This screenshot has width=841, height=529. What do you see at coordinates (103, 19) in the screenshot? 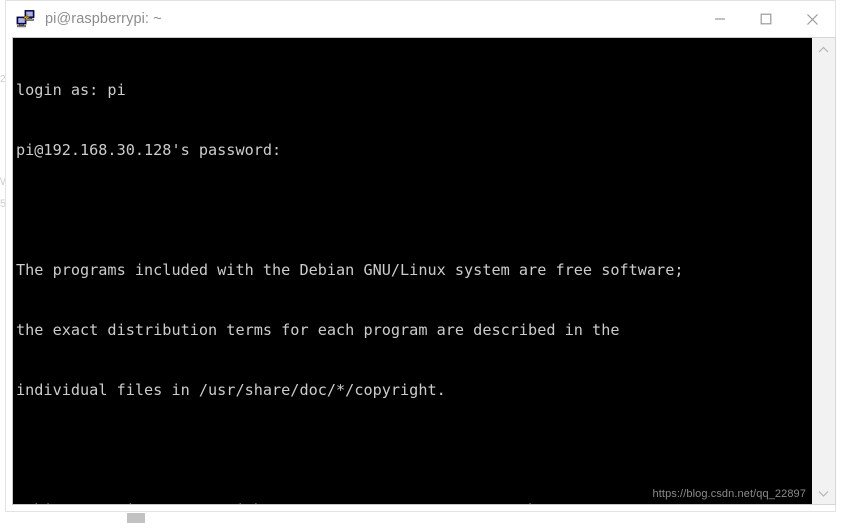
I see `window-title: pi@raspberrypi: ~` at bounding box center [103, 19].